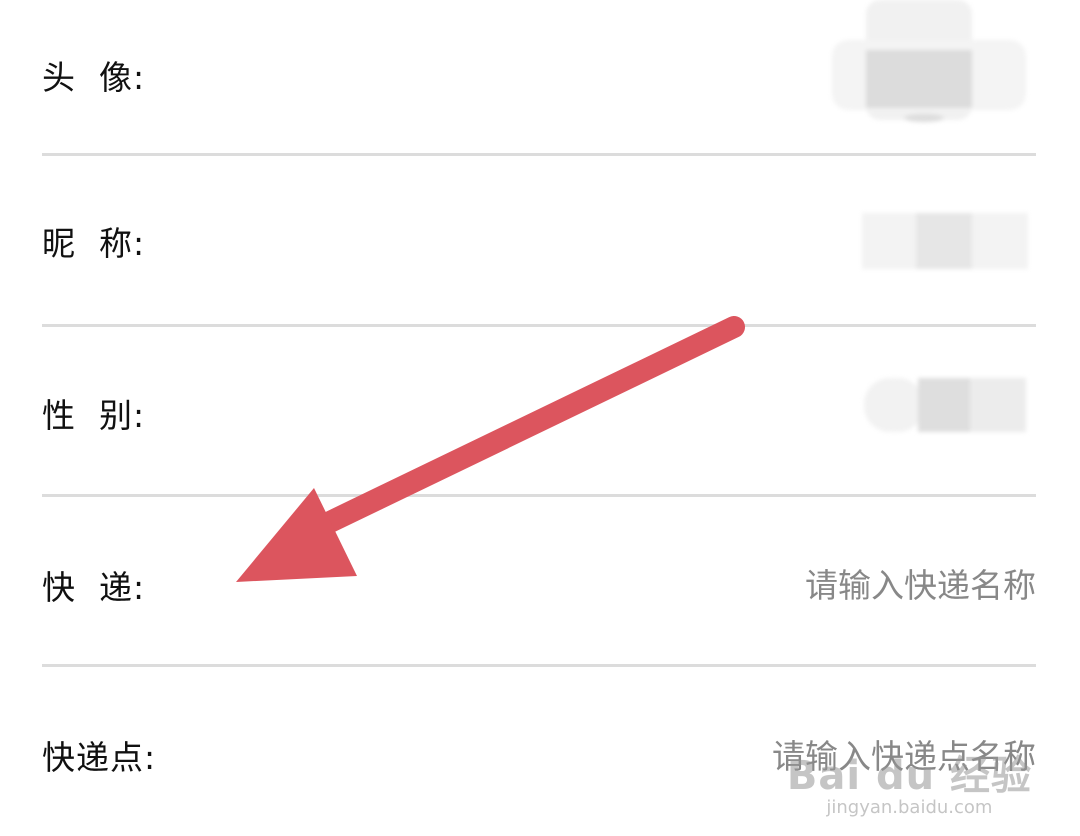  Describe the element at coordinates (94, 243) in the screenshot. I see `nickname-label: 昵 称:` at that location.